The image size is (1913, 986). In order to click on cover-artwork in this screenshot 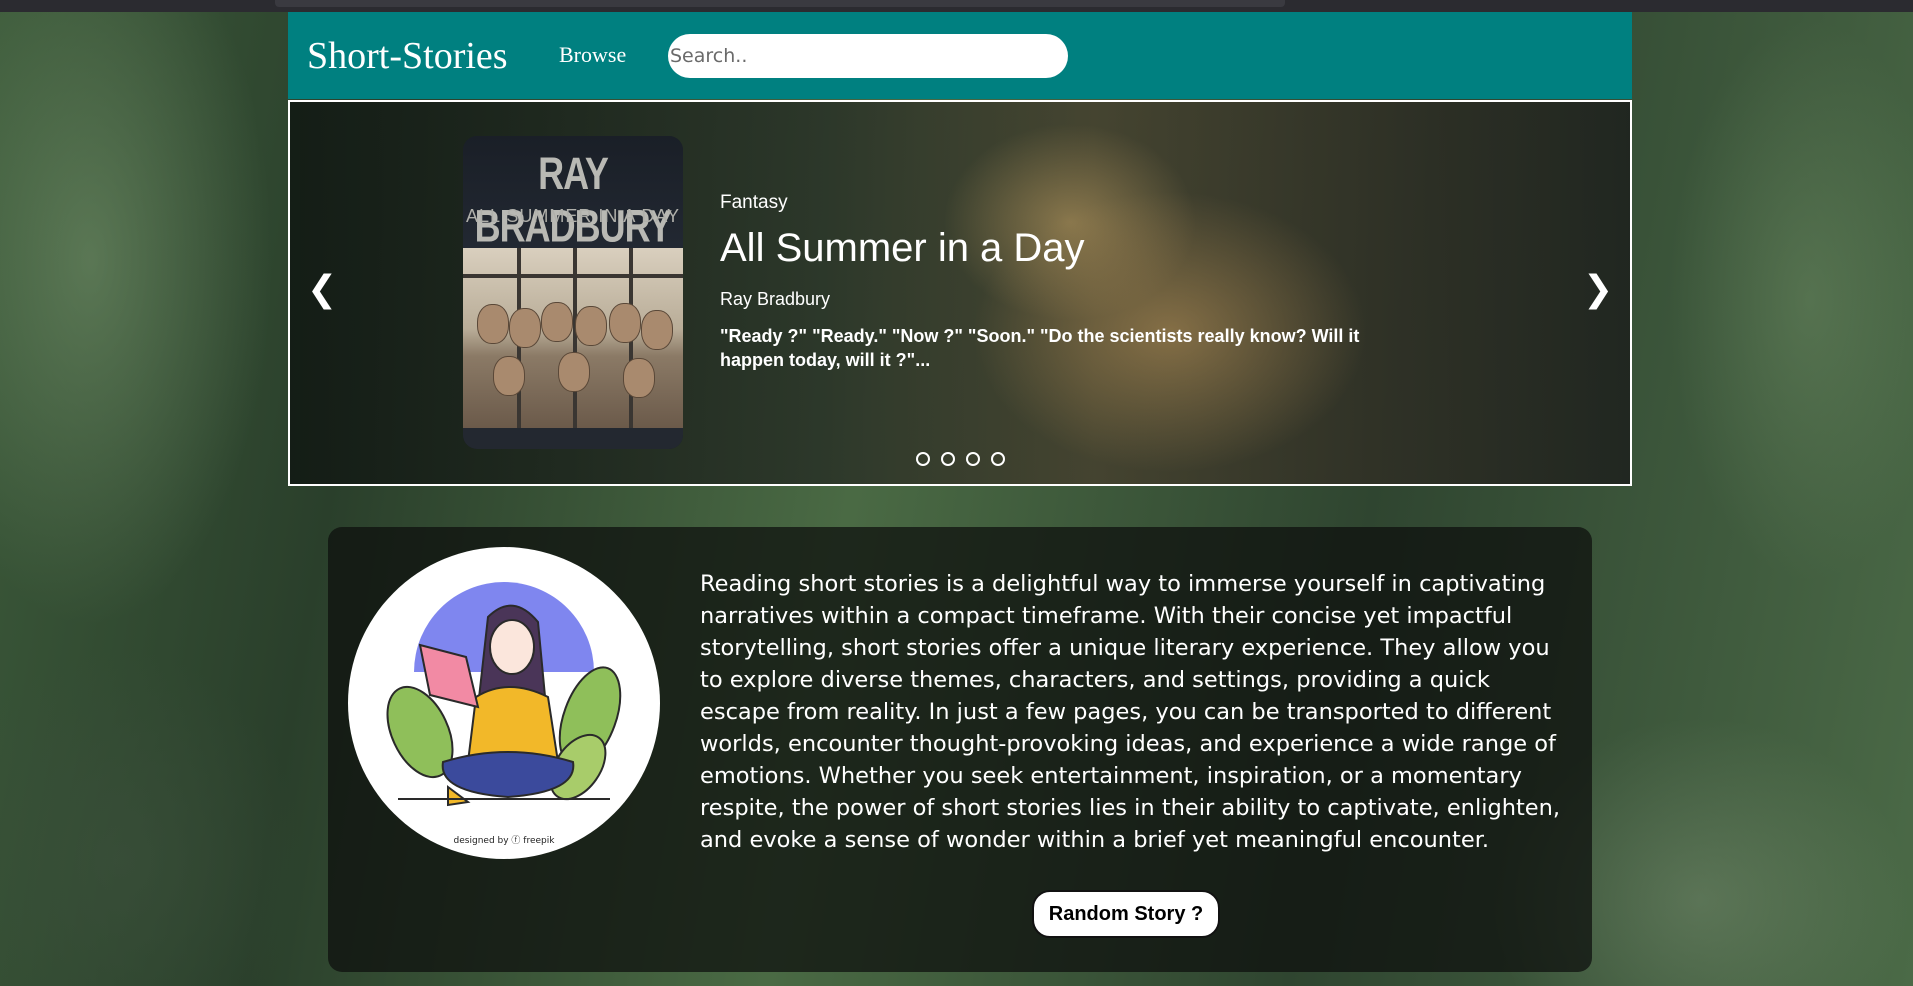, I will do `click(573, 338)`.